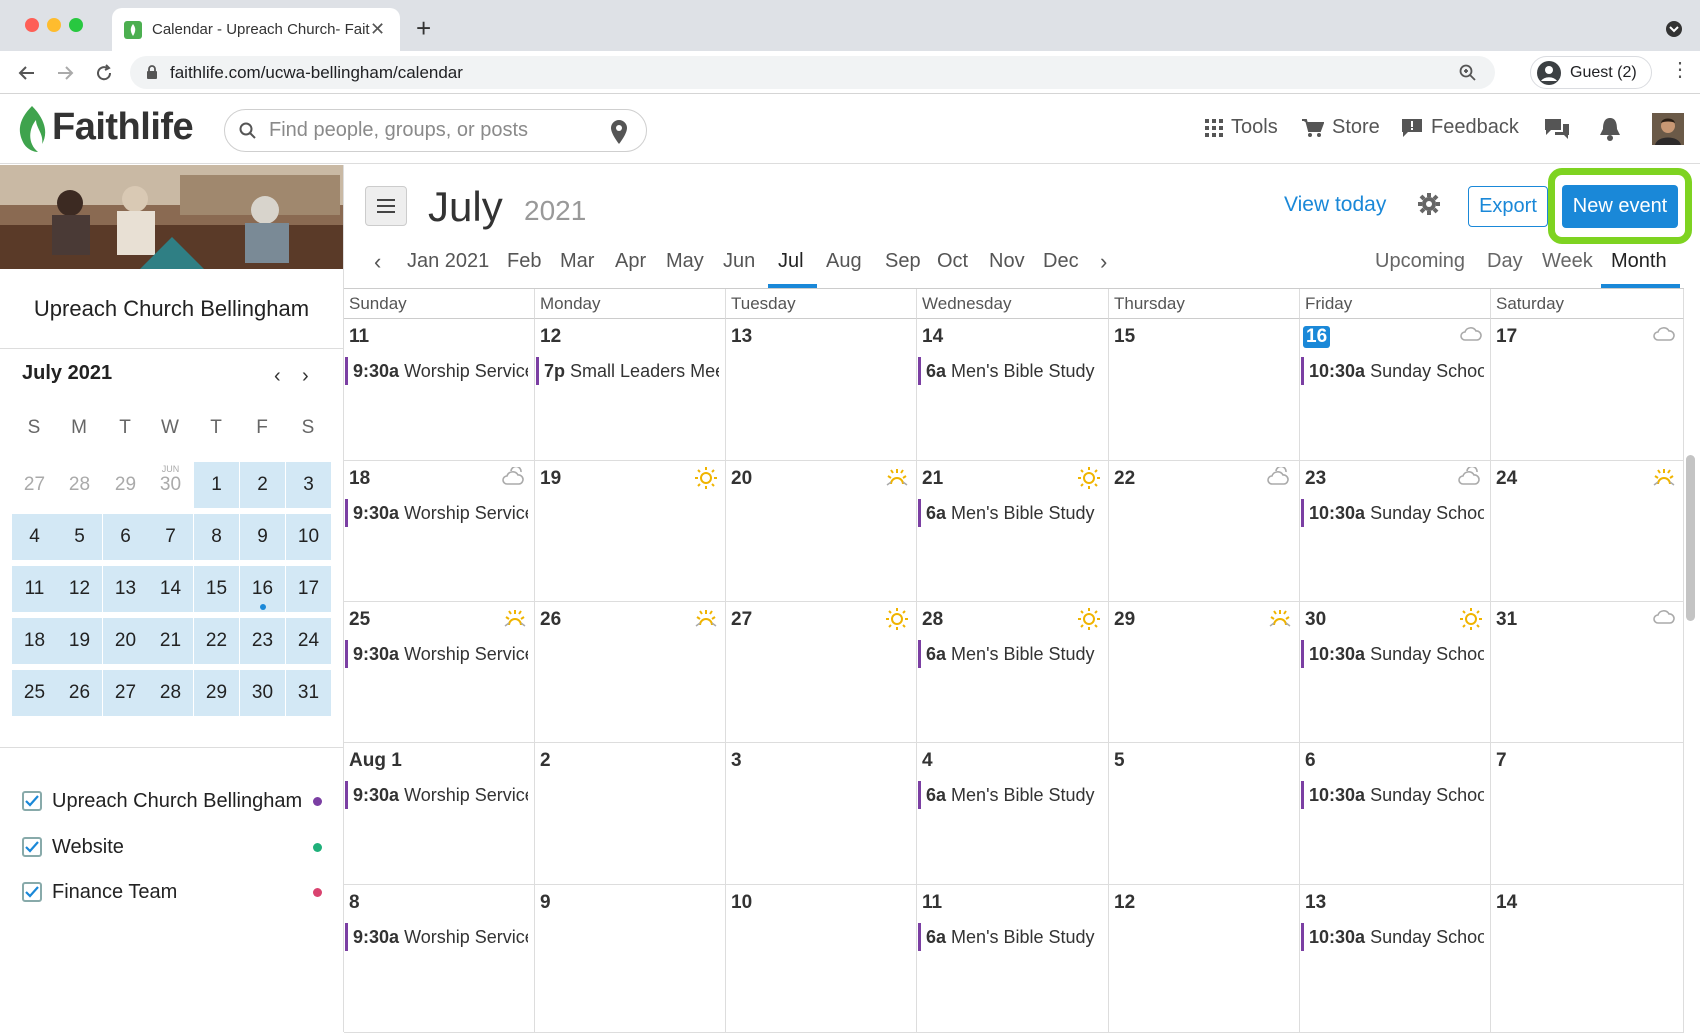 The height and width of the screenshot is (1033, 1700). I want to click on day-cell: 13, so click(821, 390).